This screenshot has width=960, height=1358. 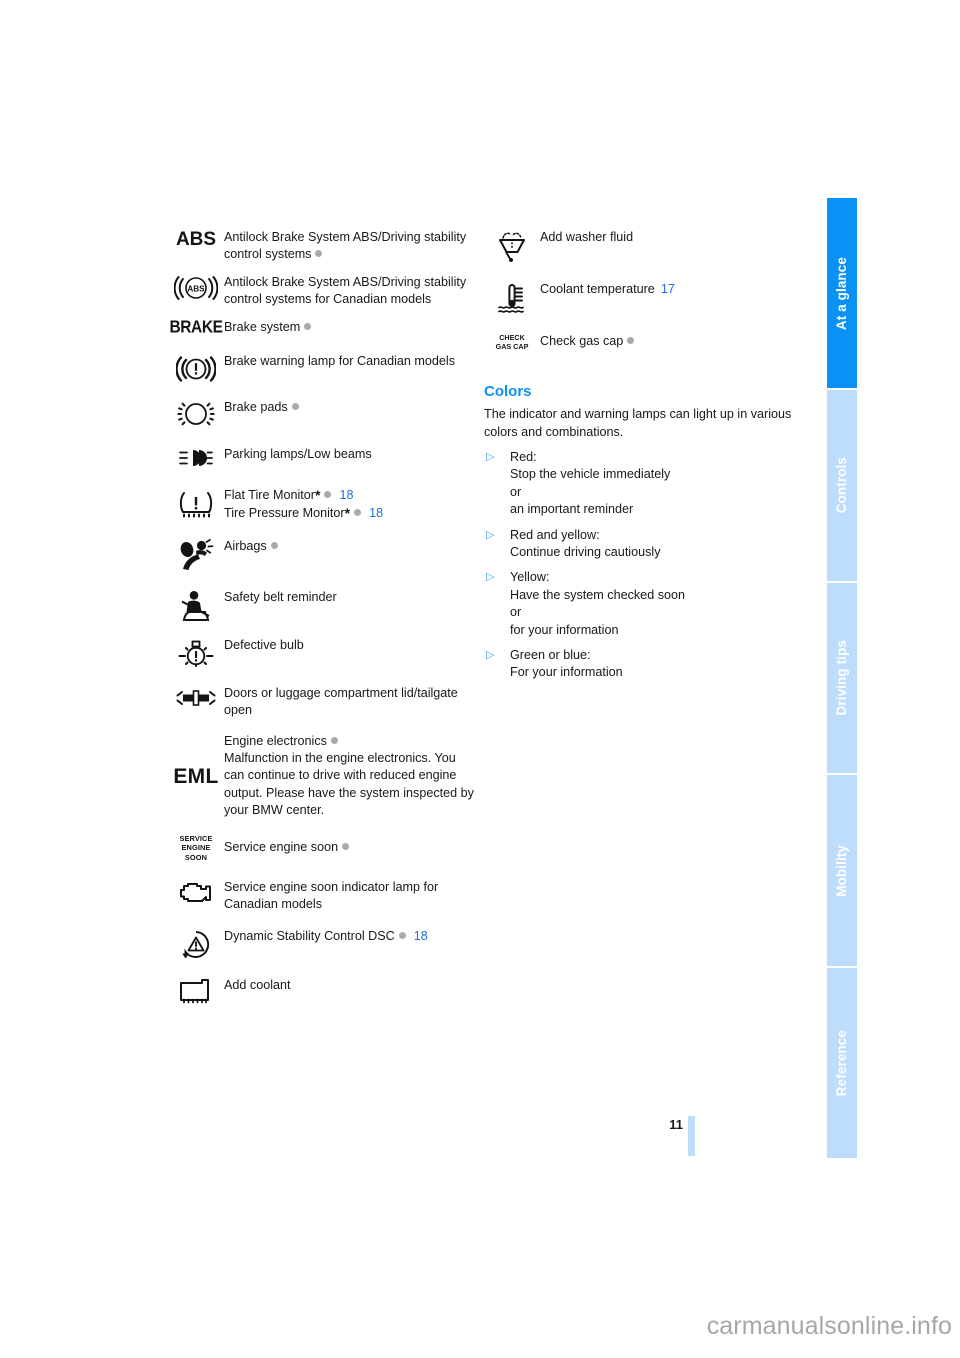 I want to click on table-row: Defective bulb, so click(x=321, y=653).